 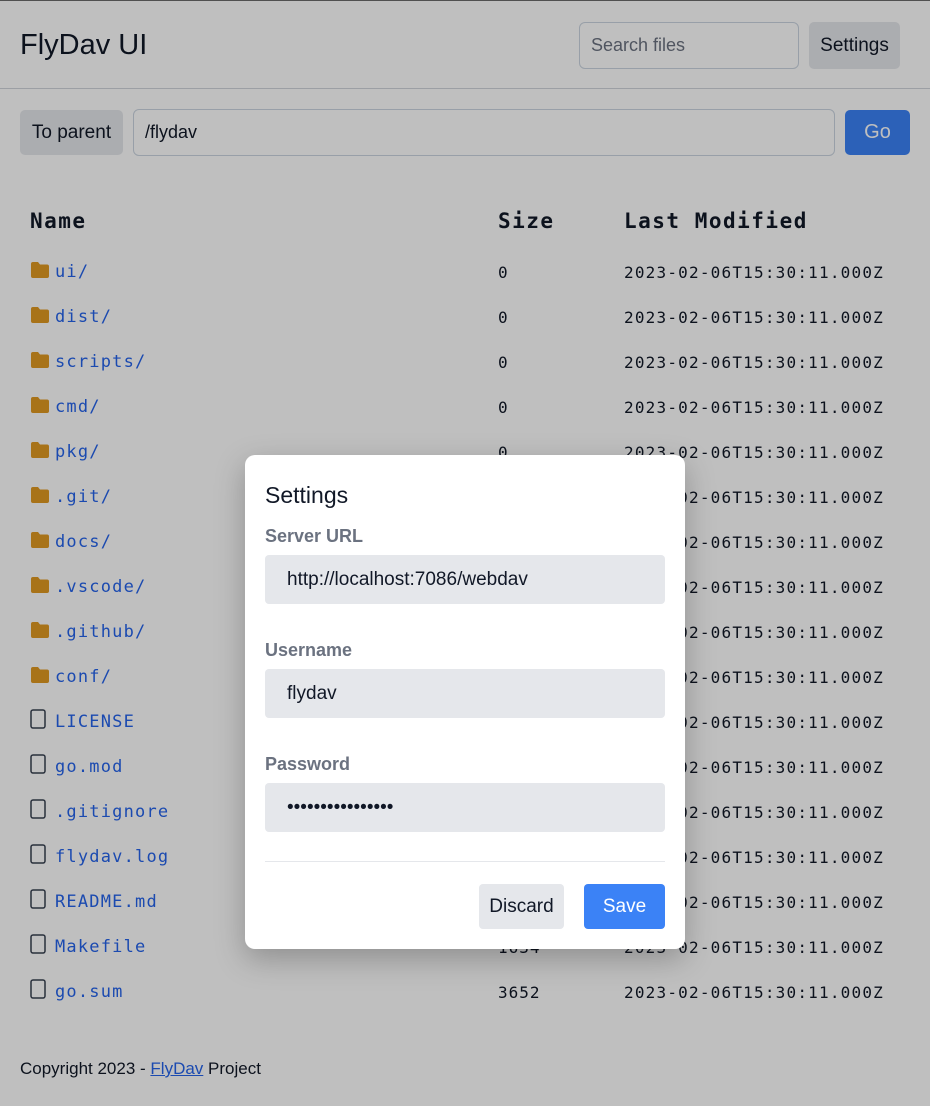 What do you see at coordinates (308, 764) in the screenshot?
I see `password-label: Password` at bounding box center [308, 764].